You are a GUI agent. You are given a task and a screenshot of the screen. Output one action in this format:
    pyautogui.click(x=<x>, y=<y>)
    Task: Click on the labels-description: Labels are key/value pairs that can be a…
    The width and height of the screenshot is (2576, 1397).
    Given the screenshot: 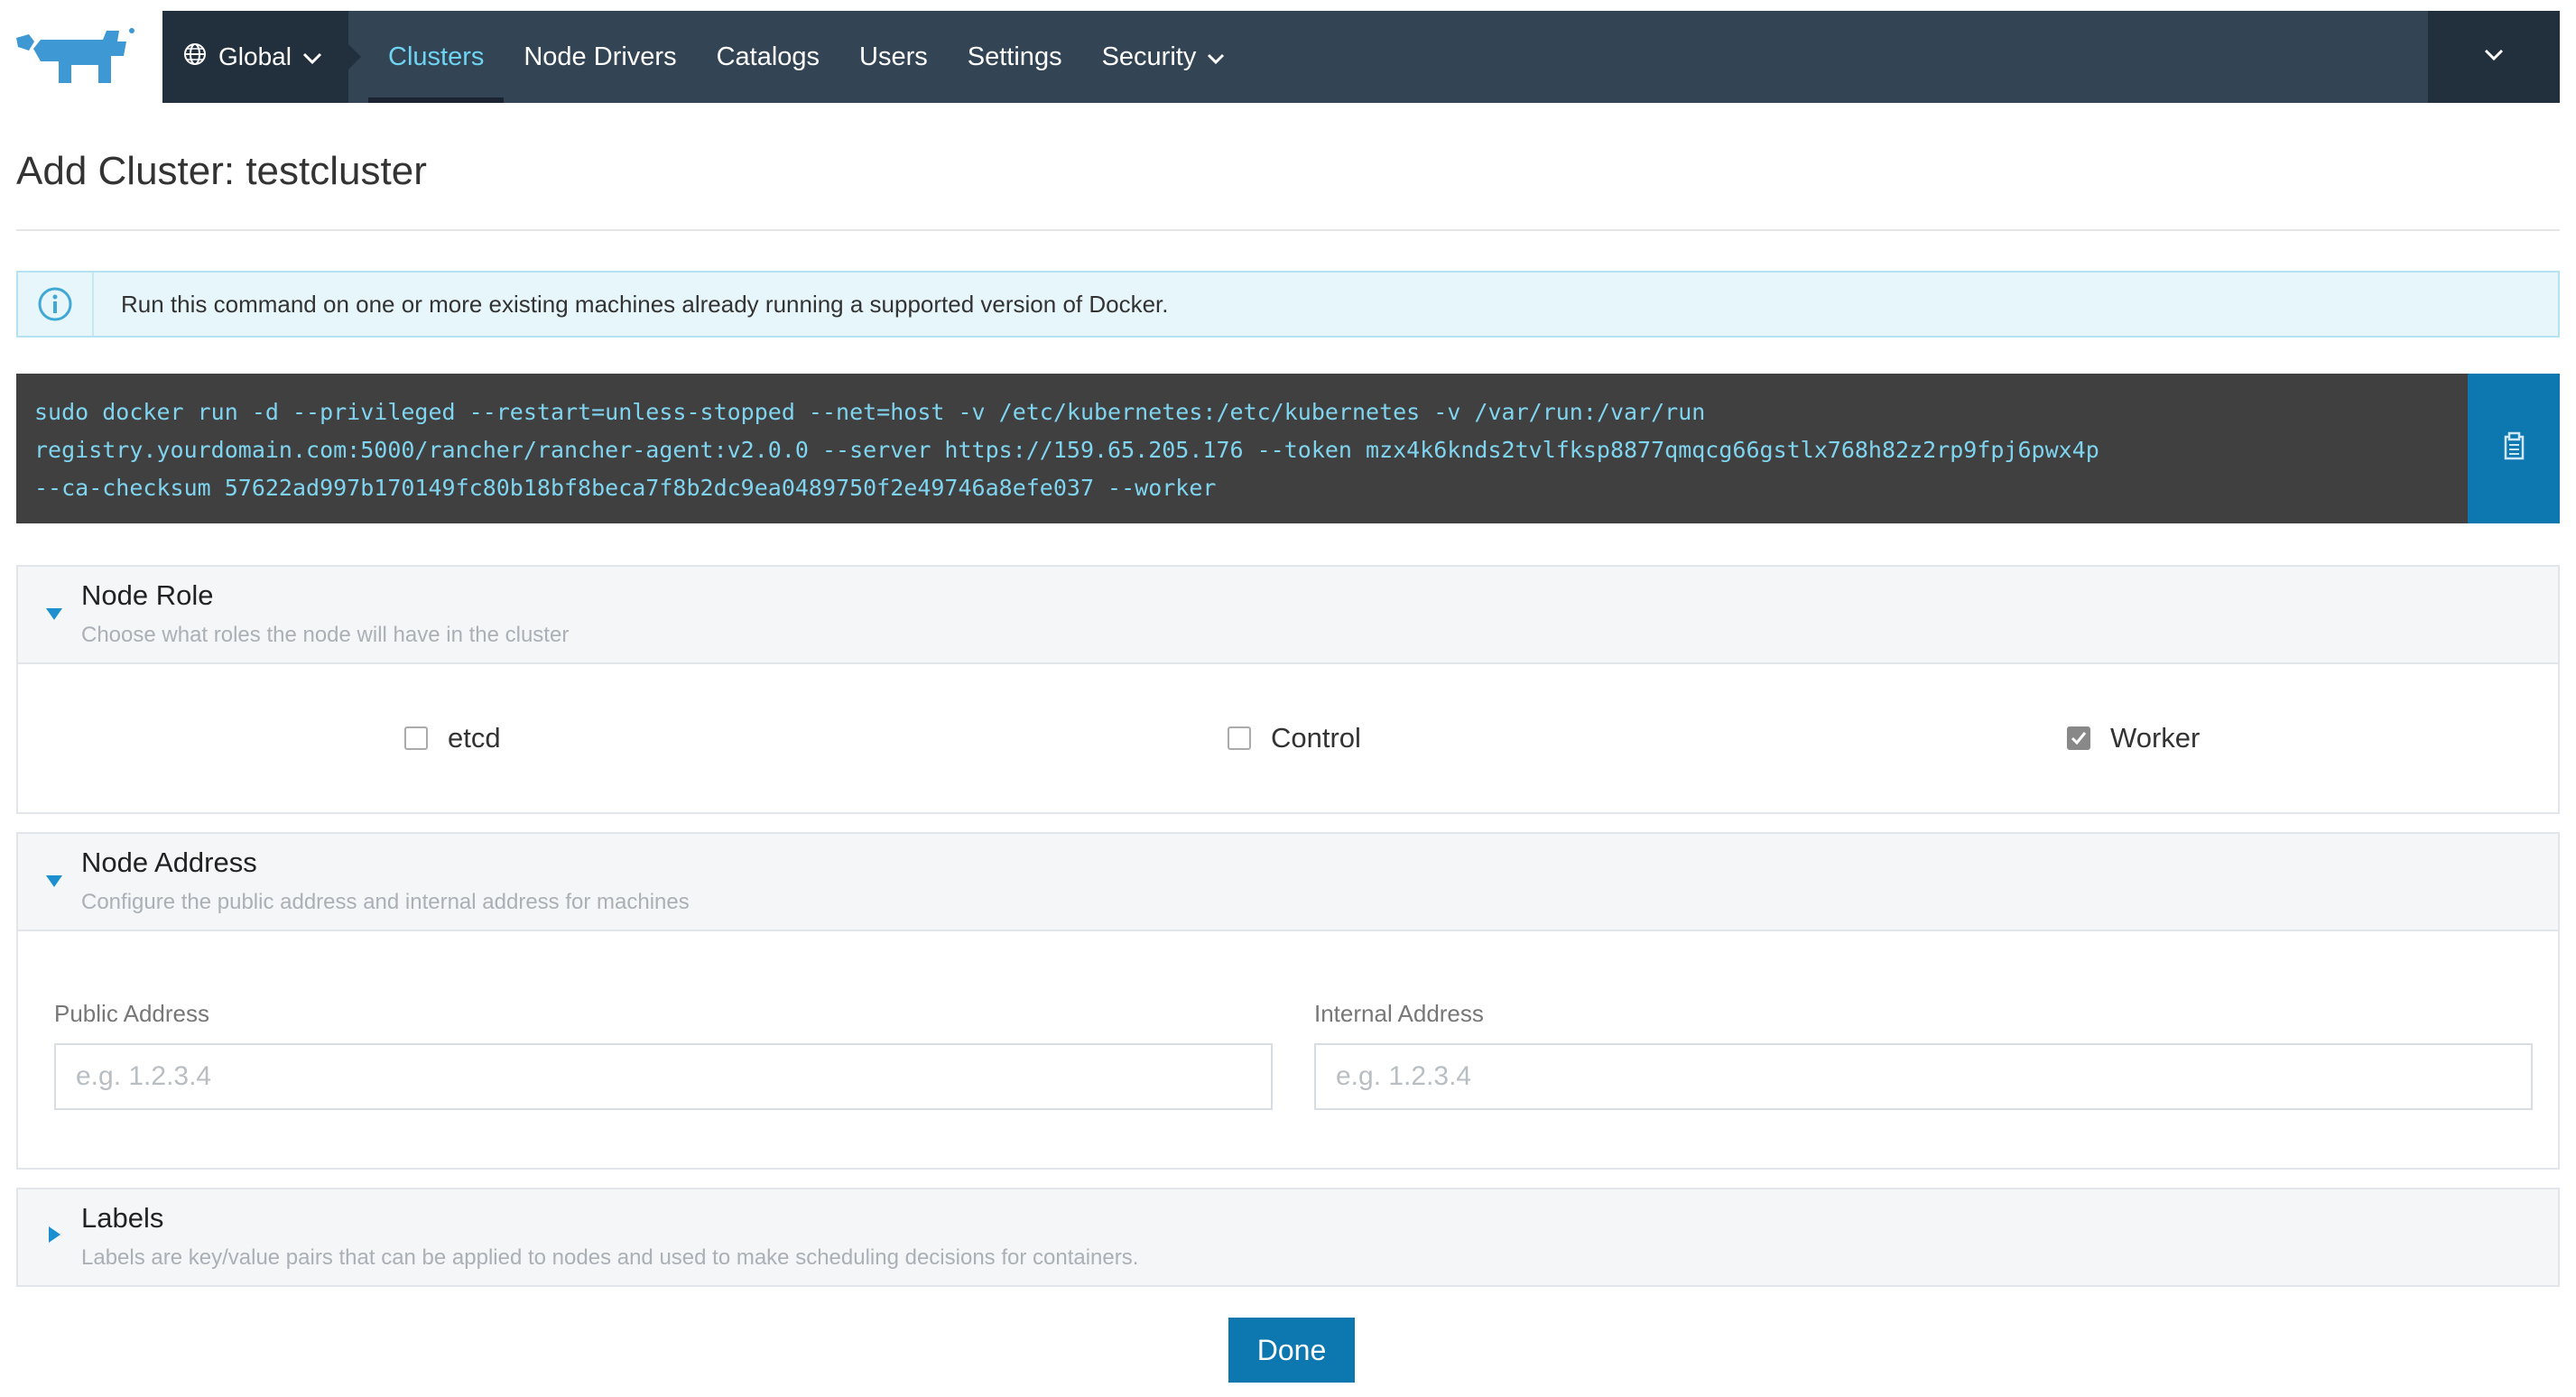 What is the action you would take?
    pyautogui.click(x=610, y=1257)
    